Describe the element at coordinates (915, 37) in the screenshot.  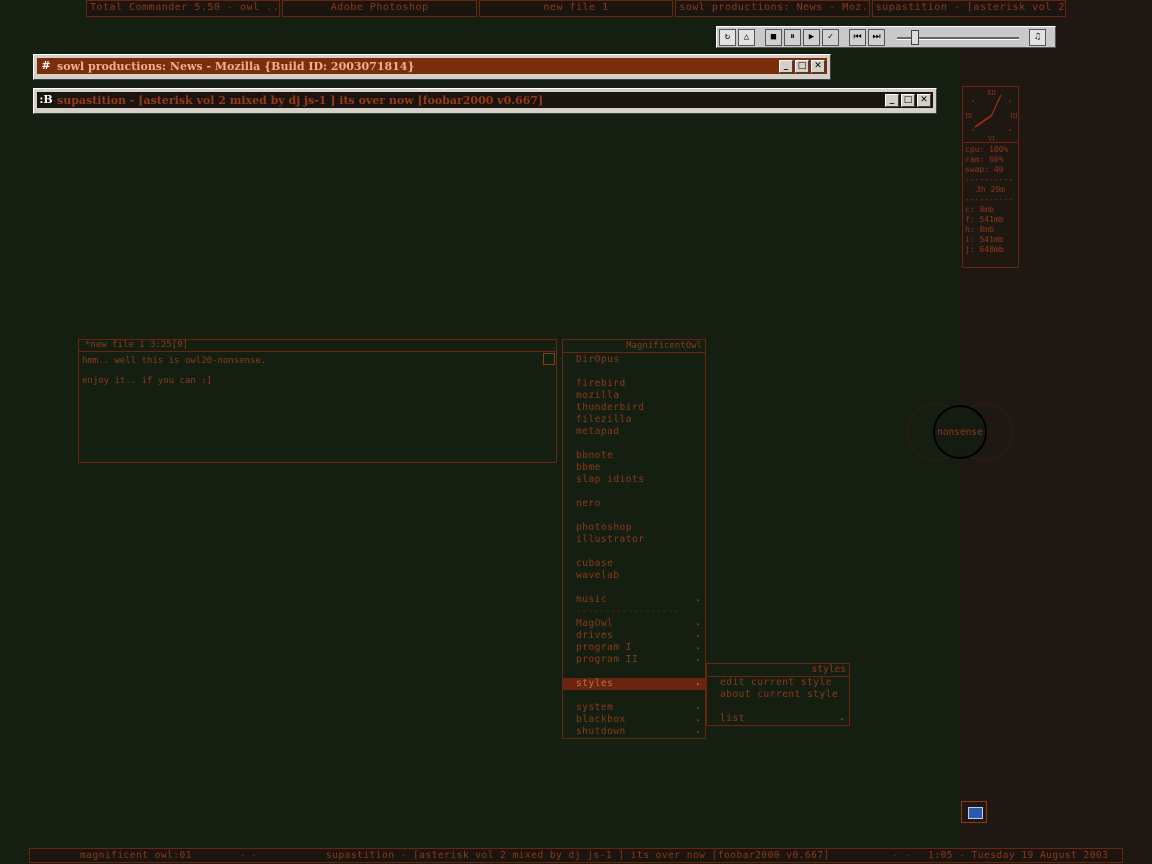
I see `seek-thumb` at that location.